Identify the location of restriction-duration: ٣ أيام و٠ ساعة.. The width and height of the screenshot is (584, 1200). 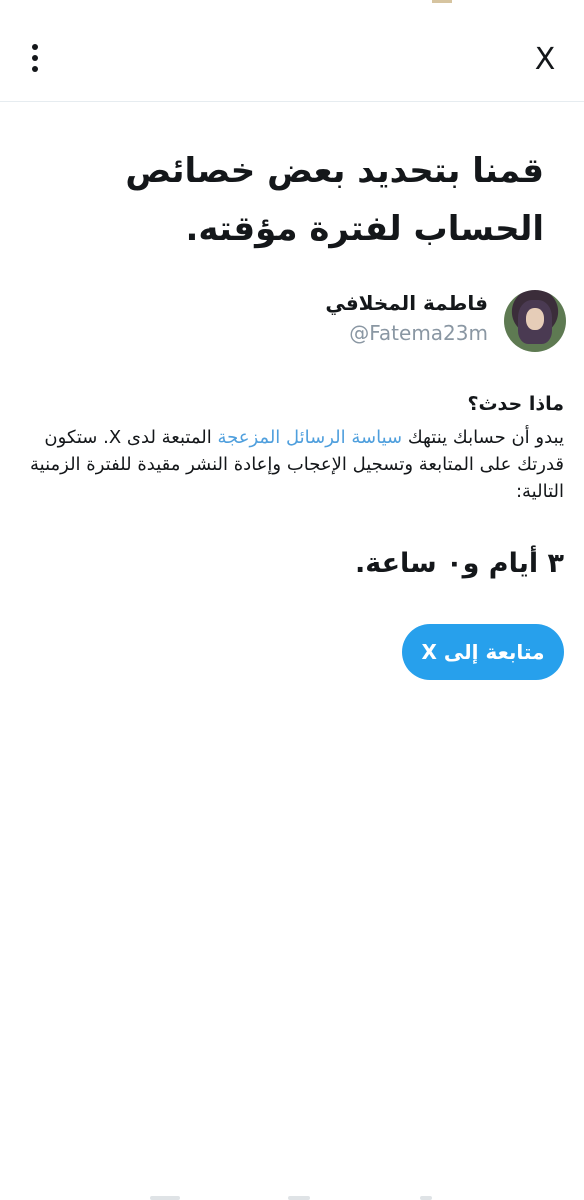
(459, 563).